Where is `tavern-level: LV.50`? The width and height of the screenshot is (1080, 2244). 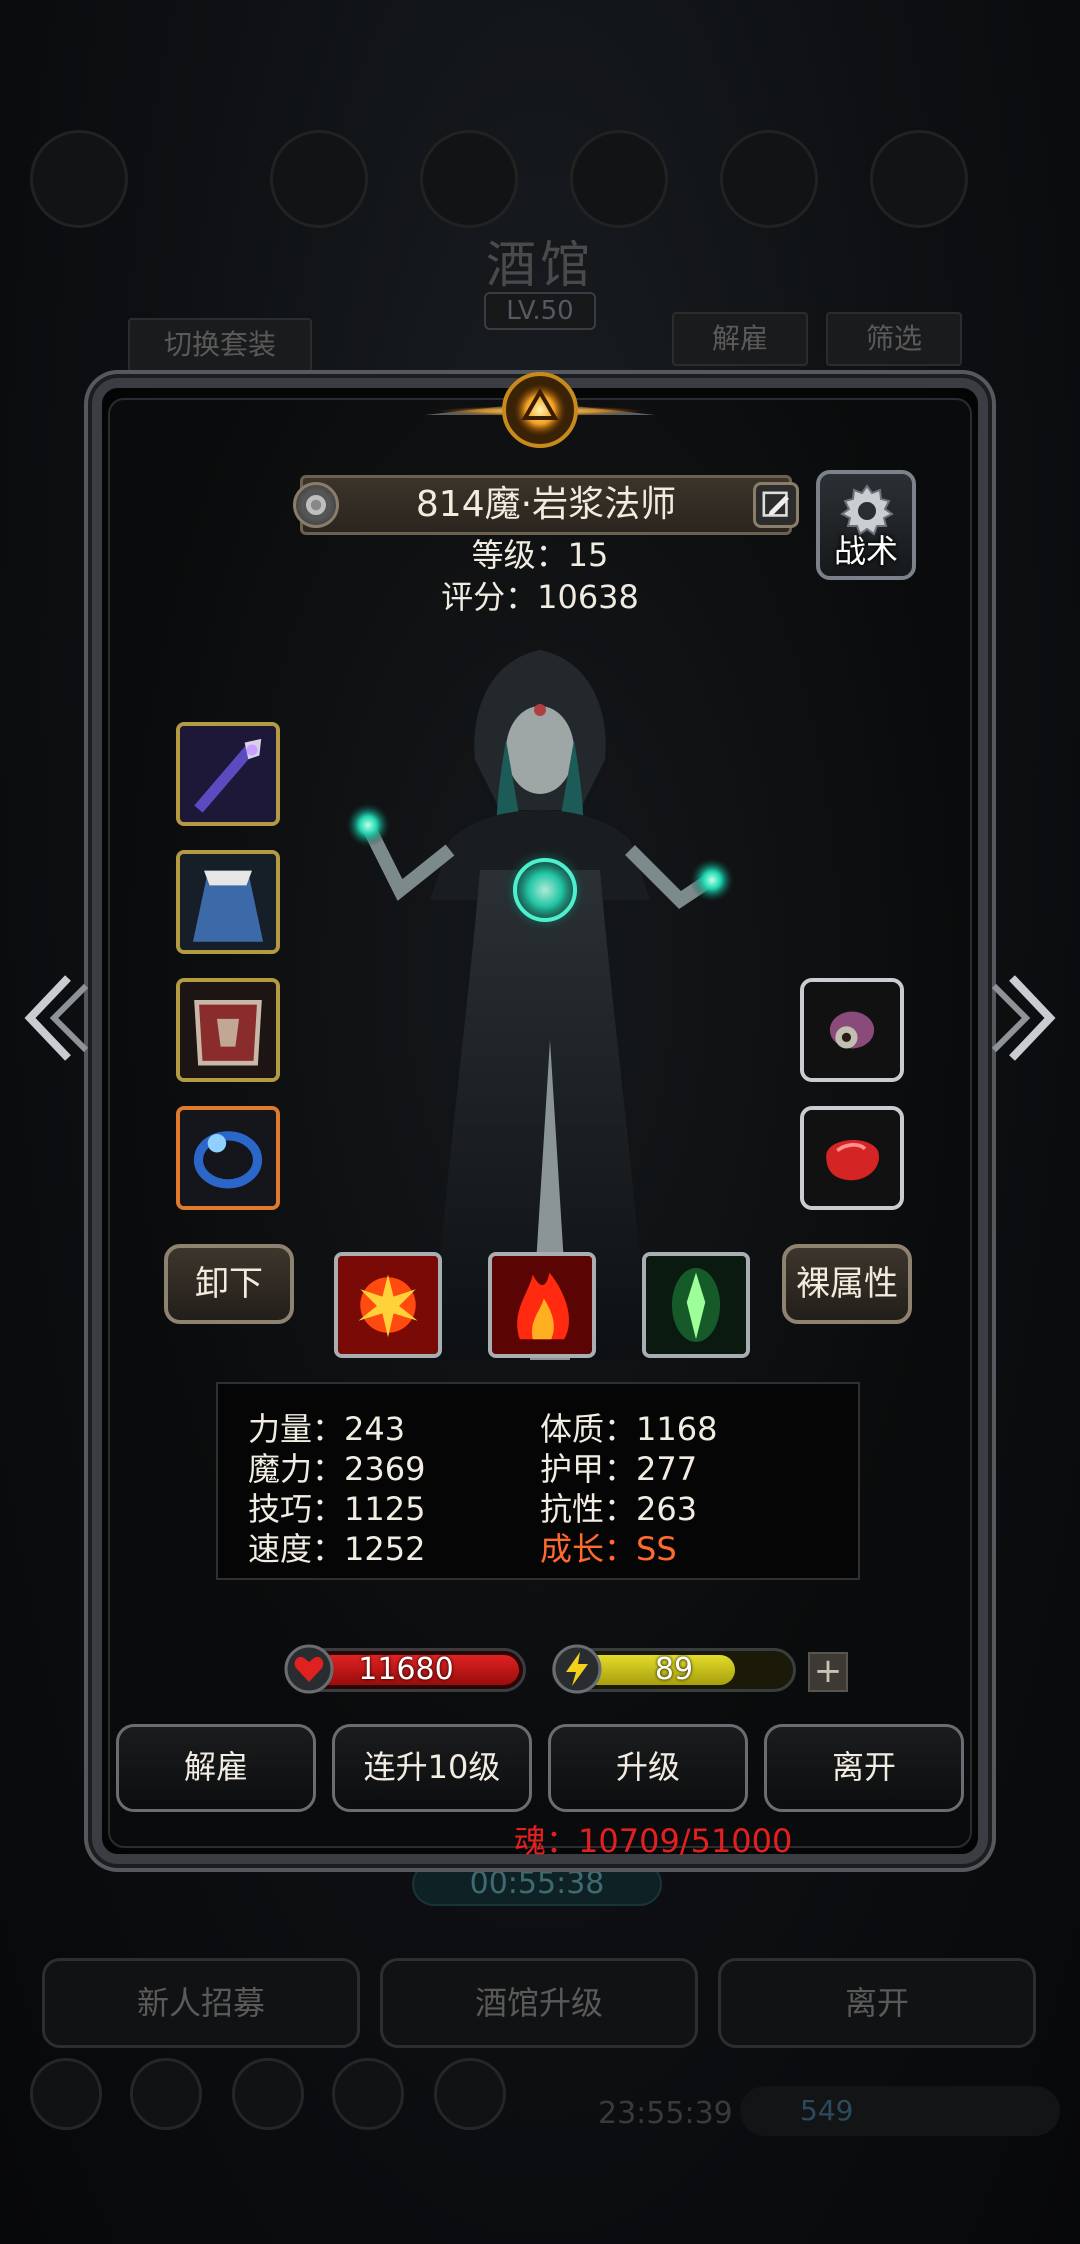 tavern-level: LV.50 is located at coordinates (540, 311).